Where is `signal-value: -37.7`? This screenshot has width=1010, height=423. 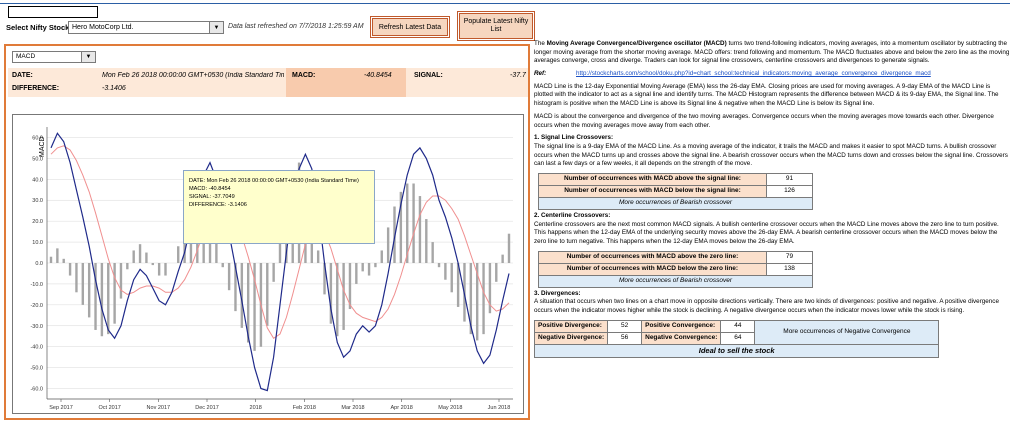
signal-value: -37.7 is located at coordinates (518, 75).